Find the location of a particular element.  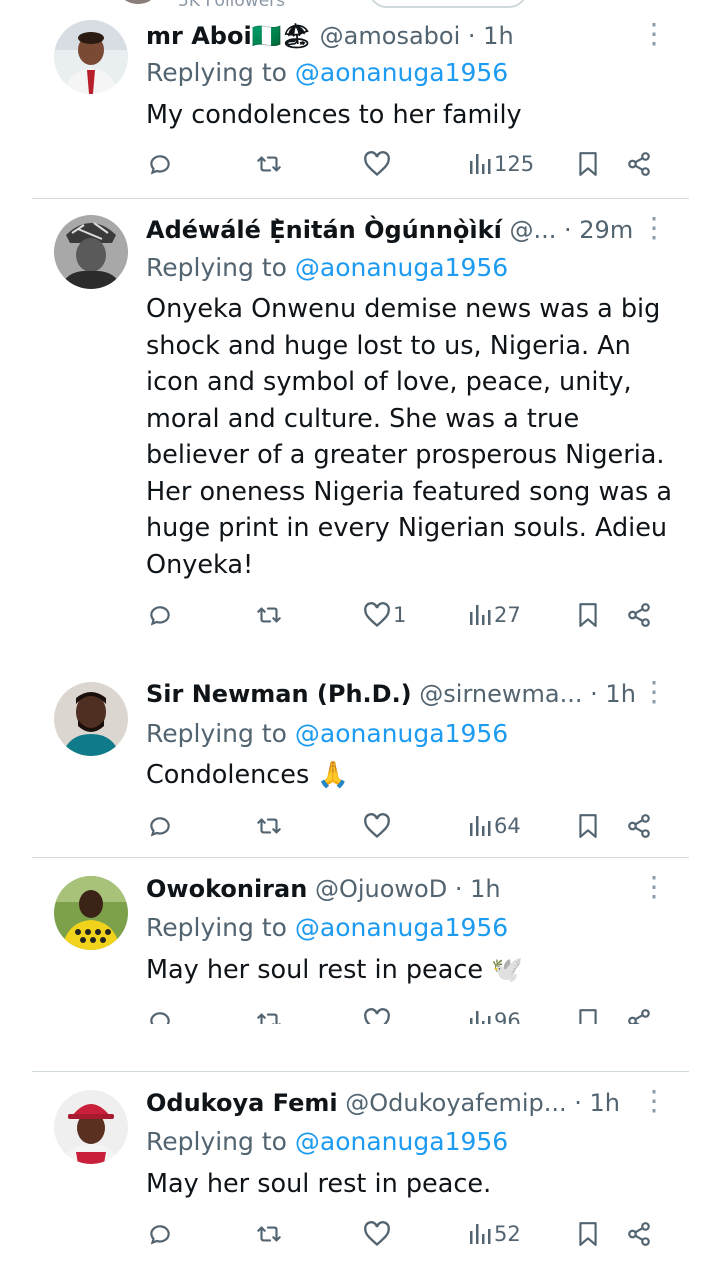

timestamp: 29m is located at coordinates (606, 230).